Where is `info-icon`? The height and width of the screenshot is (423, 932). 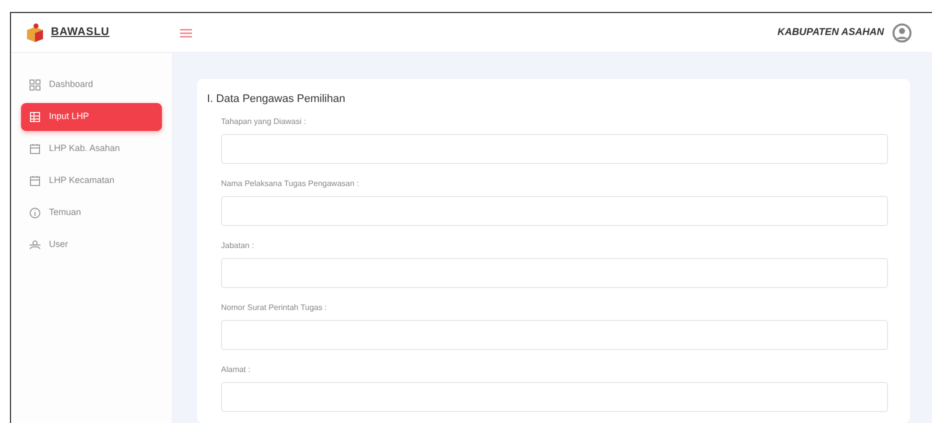
info-icon is located at coordinates (35, 213).